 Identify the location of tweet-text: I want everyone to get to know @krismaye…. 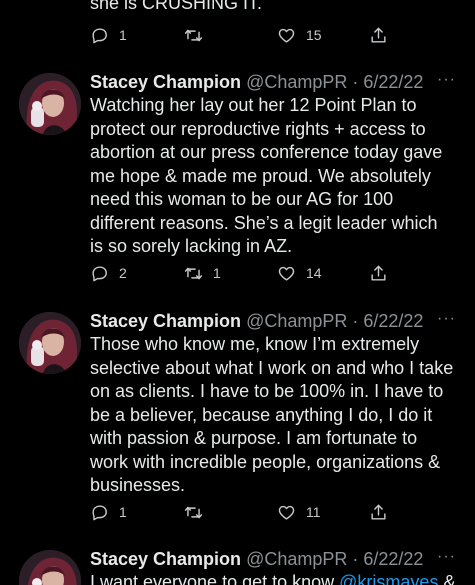
(275, 578).